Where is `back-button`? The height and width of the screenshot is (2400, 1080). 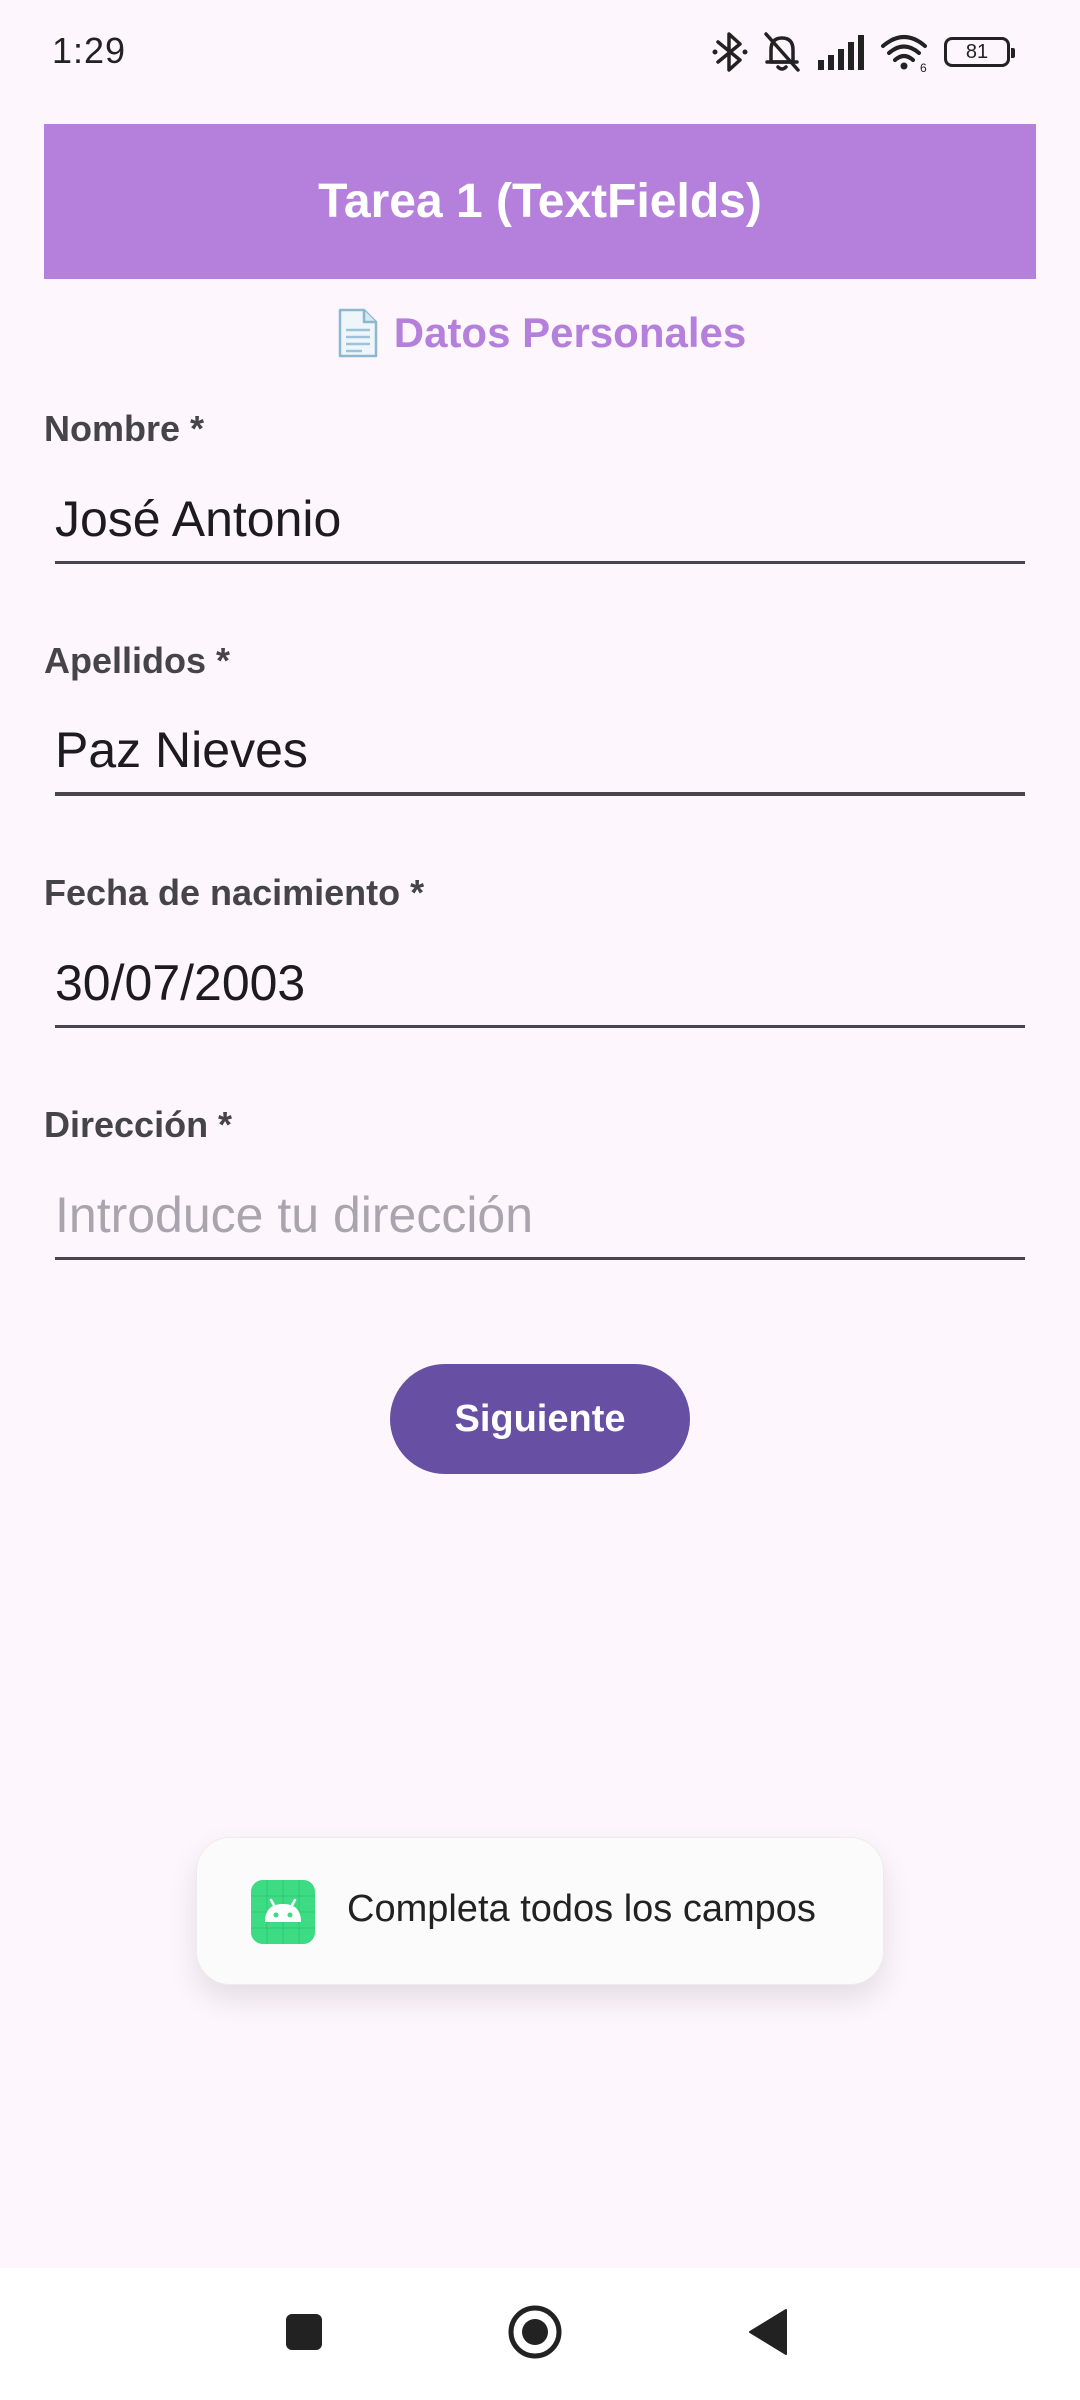 back-button is located at coordinates (768, 2334).